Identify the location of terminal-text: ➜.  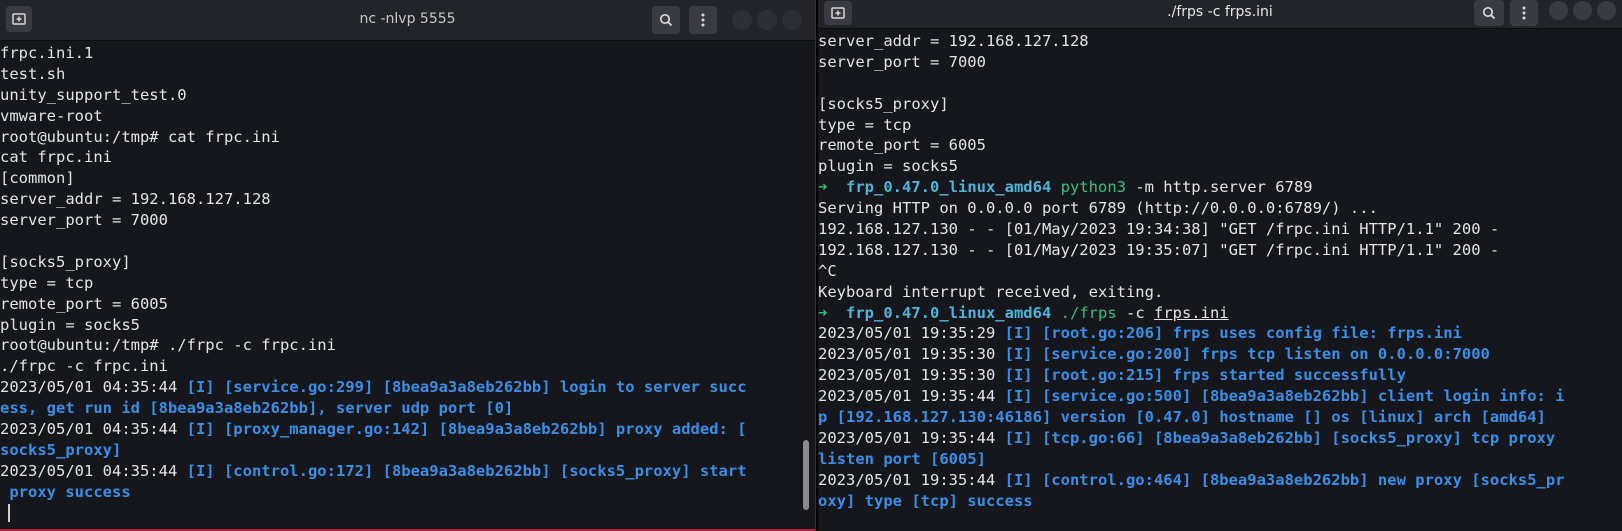
(832, 312).